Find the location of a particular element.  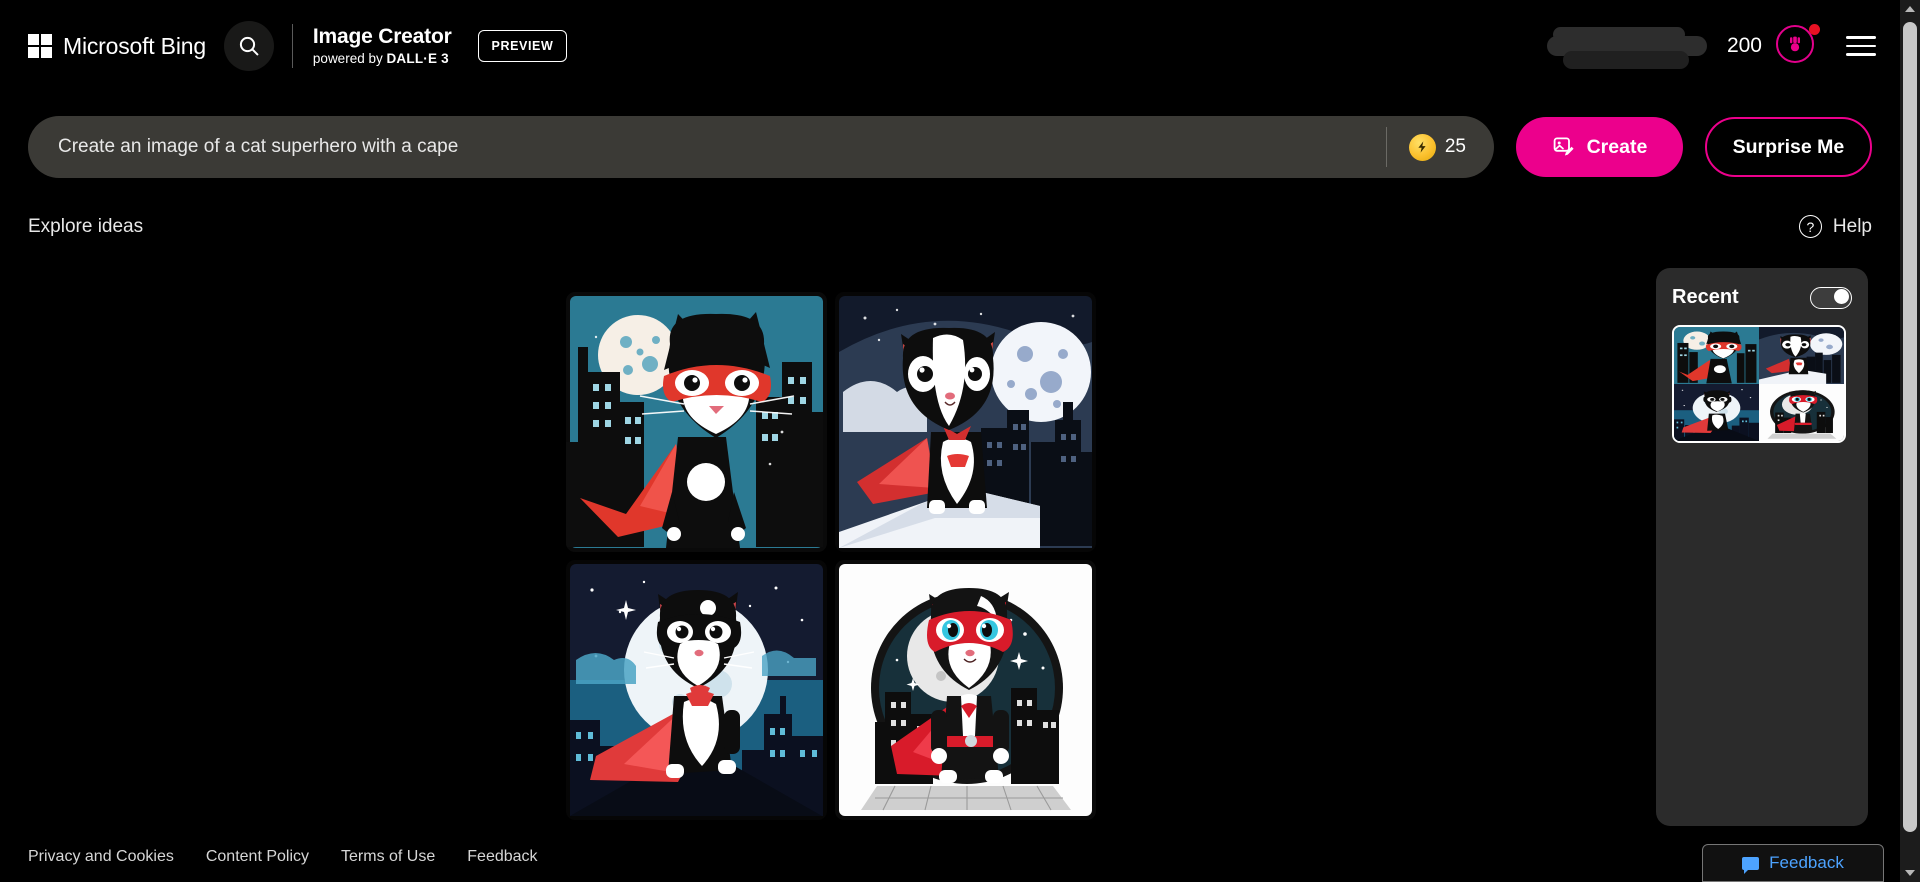

brand-wordmark: Microsoft Bing is located at coordinates (134, 45).